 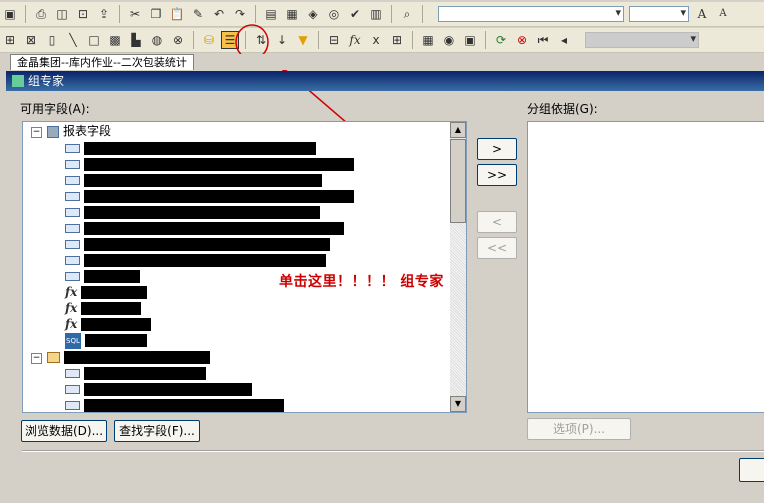 I want to click on dialog-separator, so click(x=393, y=451).